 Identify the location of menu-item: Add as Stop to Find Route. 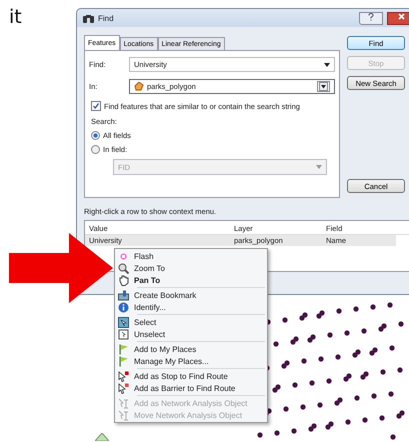
(191, 376).